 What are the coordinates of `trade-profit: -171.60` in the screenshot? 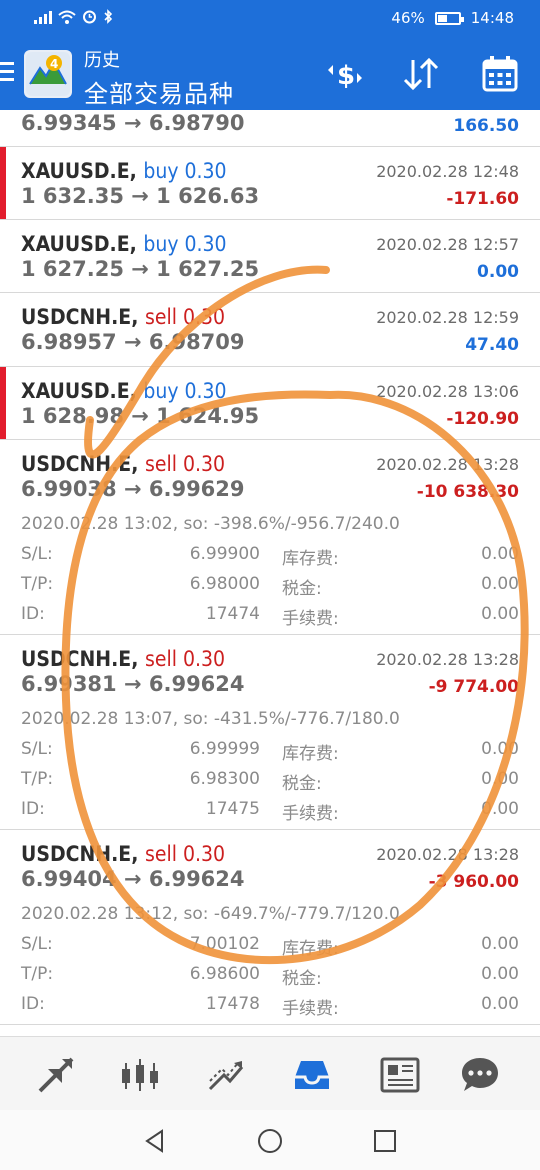 It's located at (482, 199).